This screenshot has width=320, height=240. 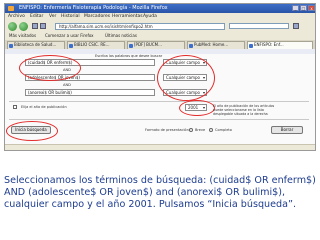 What do you see at coordinates (186, 78) in the screenshot?
I see `highlight-ring-fields` at bounding box center [186, 78].